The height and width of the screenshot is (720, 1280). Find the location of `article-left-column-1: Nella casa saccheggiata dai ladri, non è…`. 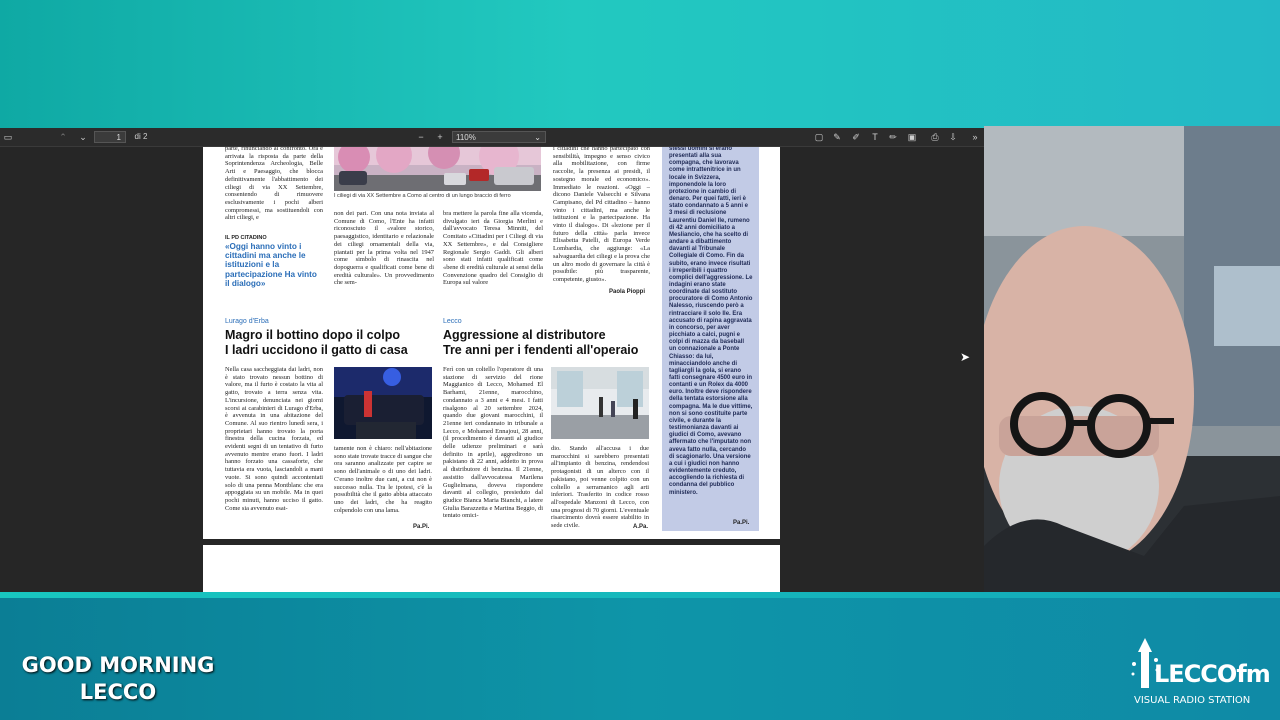

article-left-column-1: Nella casa saccheggiata dai ladri, non è… is located at coordinates (274, 439).